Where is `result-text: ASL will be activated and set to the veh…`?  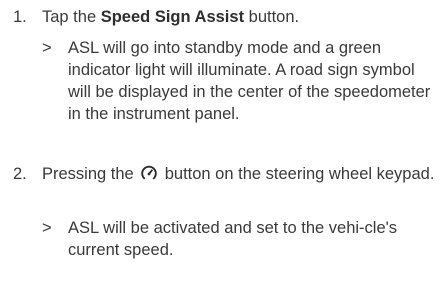
result-text: ASL will be activated and set to the veh… is located at coordinates (233, 239).